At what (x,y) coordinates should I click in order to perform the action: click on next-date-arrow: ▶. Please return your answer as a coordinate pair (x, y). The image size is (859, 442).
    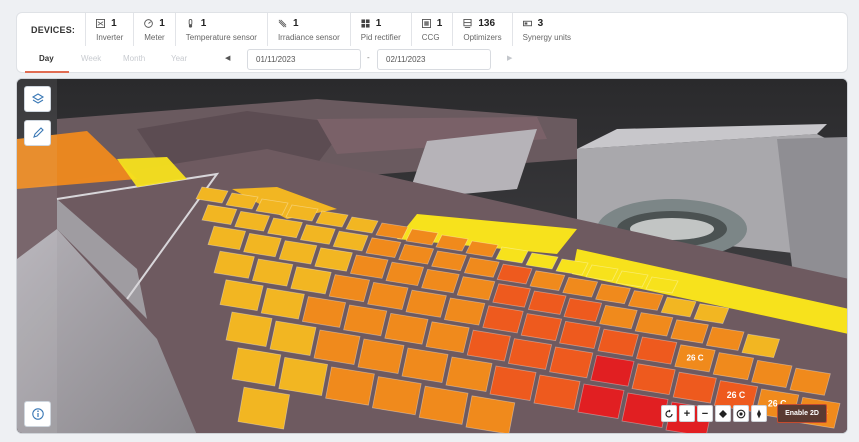
    Looking at the image, I should click on (509, 58).